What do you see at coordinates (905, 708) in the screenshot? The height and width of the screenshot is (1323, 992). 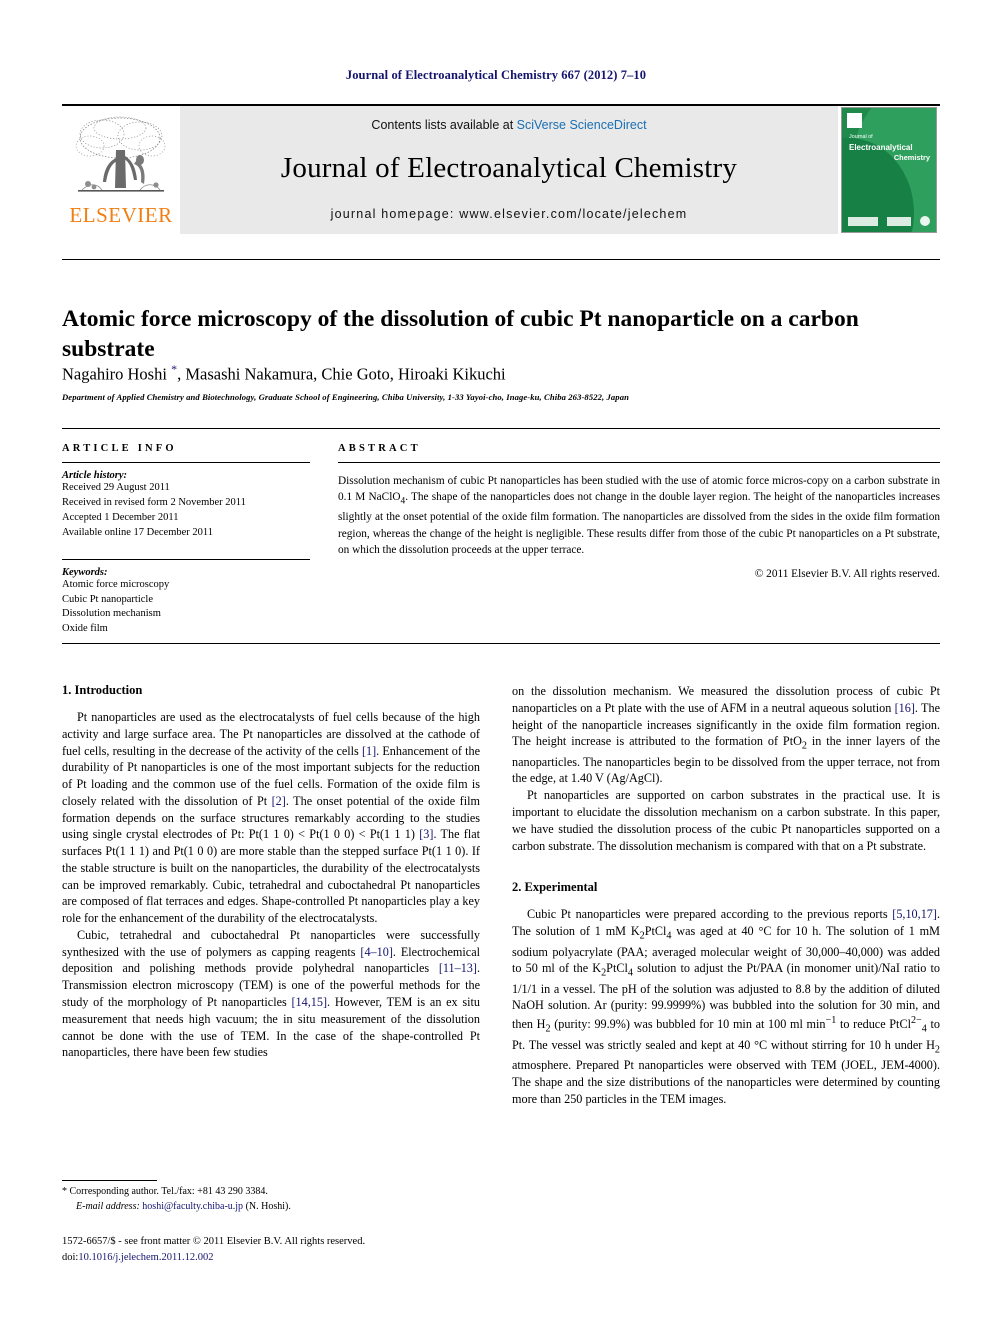 I see `citation-16: [16]` at bounding box center [905, 708].